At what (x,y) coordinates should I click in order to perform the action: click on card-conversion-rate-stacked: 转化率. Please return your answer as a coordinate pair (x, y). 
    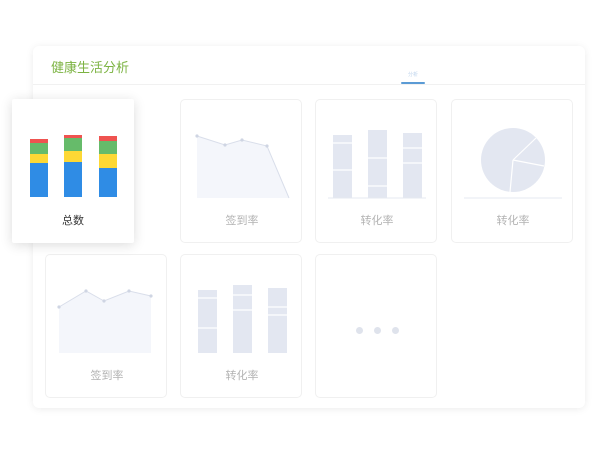
    Looking at the image, I should click on (241, 326).